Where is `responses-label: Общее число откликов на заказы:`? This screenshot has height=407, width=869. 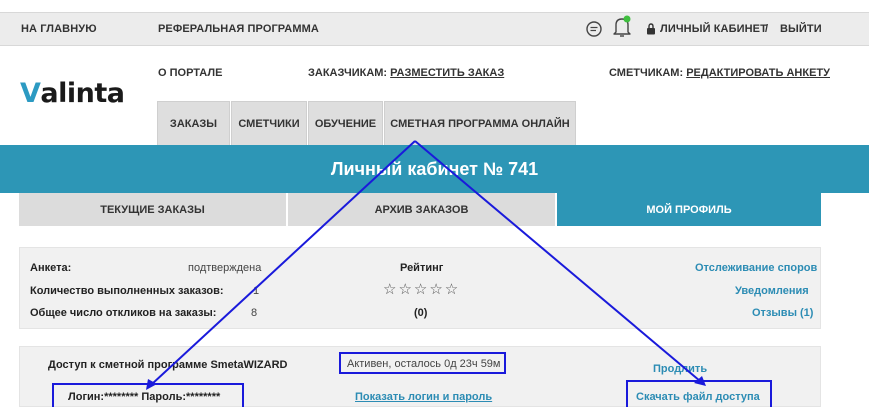
responses-label: Общее число откликов на заказы: is located at coordinates (123, 313).